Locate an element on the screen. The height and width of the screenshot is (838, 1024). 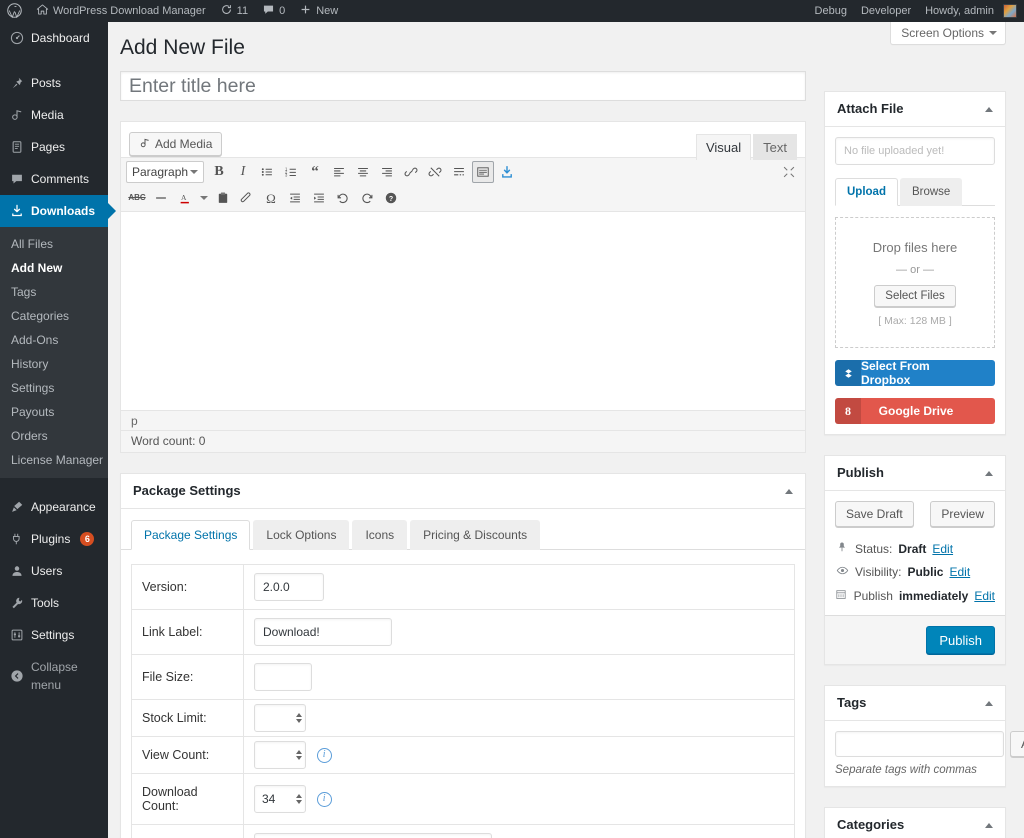
numbered-list-icon: 123 is located at coordinates (291, 172).